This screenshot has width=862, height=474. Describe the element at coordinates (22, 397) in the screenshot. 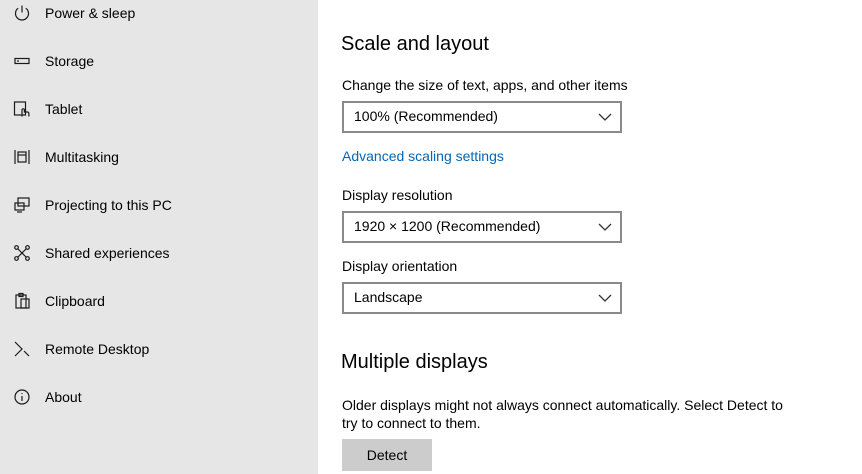

I see `info-icon` at that location.